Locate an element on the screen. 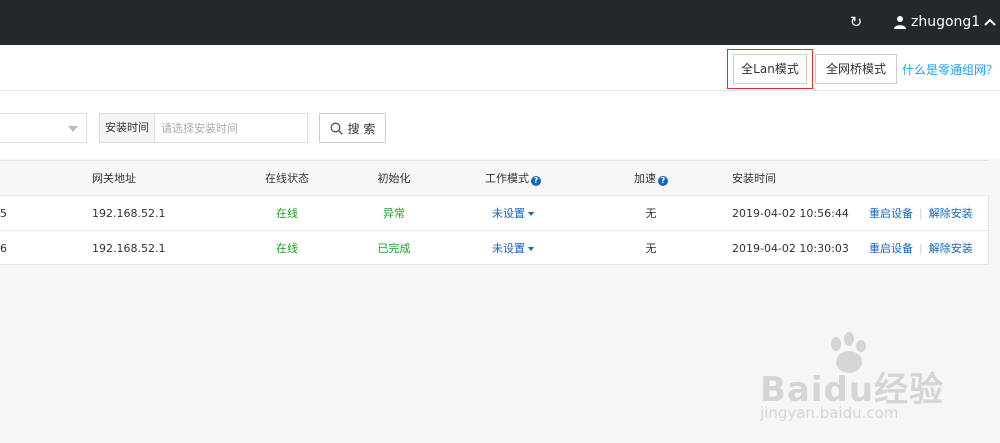 The image size is (1000, 443). install-time-input is located at coordinates (231, 128).